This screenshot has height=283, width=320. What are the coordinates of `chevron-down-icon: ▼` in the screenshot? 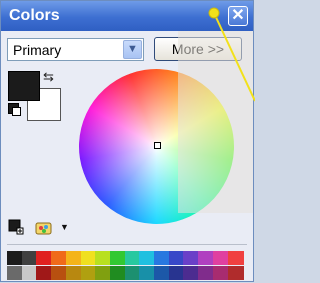 It's located at (132, 49).